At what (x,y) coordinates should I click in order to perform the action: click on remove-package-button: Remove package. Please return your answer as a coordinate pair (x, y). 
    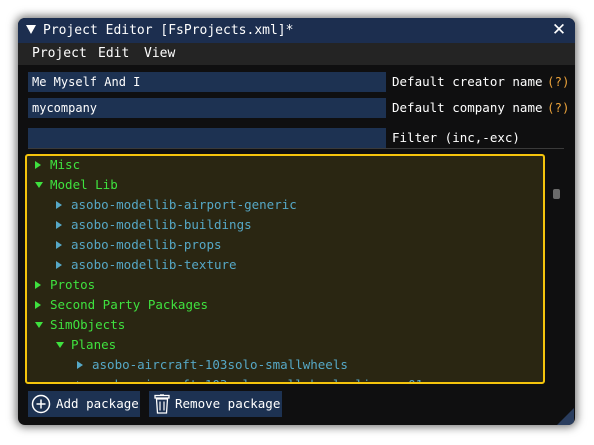
    Looking at the image, I should click on (215, 404).